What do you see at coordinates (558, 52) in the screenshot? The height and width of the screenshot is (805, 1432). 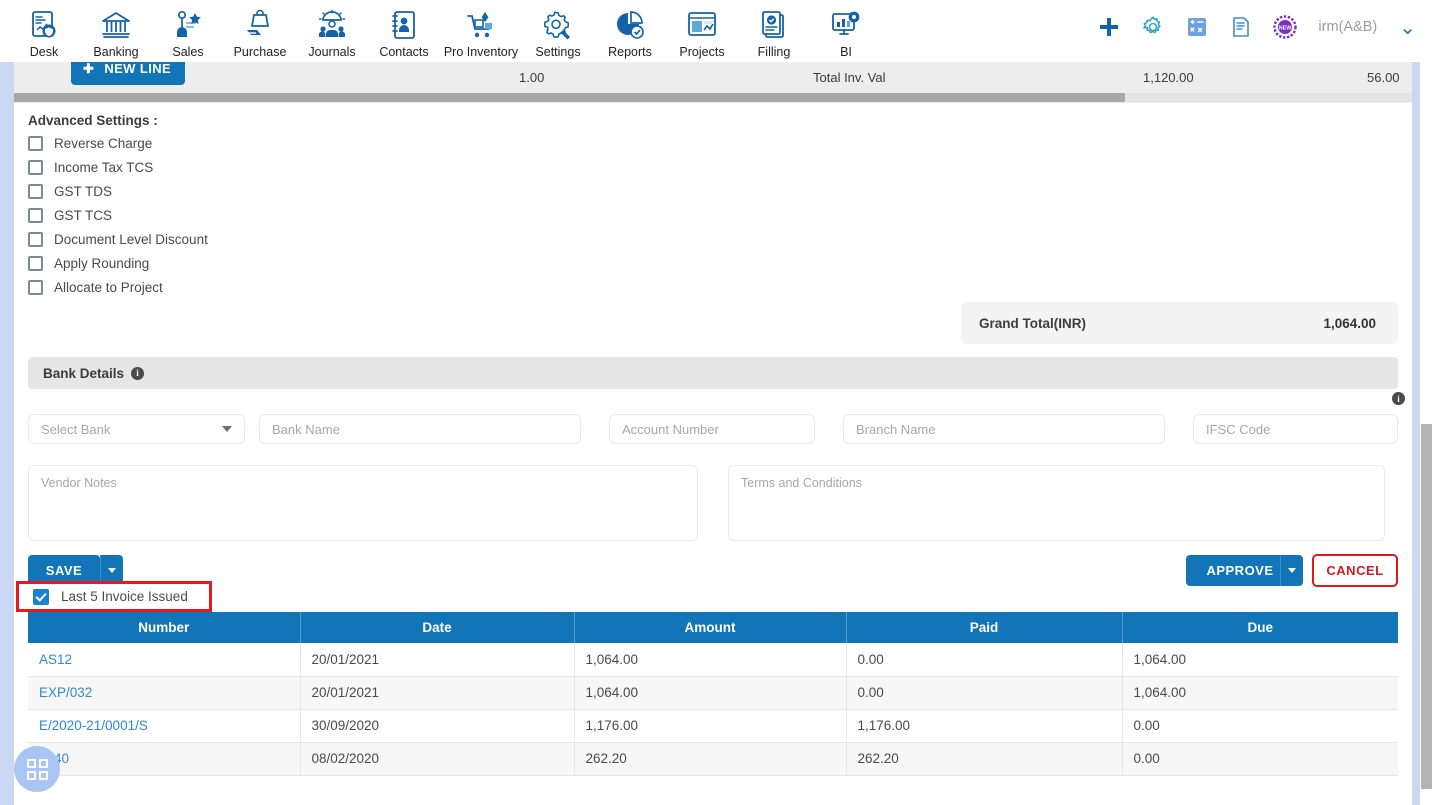 I see `nav-item-label: Settings` at bounding box center [558, 52].